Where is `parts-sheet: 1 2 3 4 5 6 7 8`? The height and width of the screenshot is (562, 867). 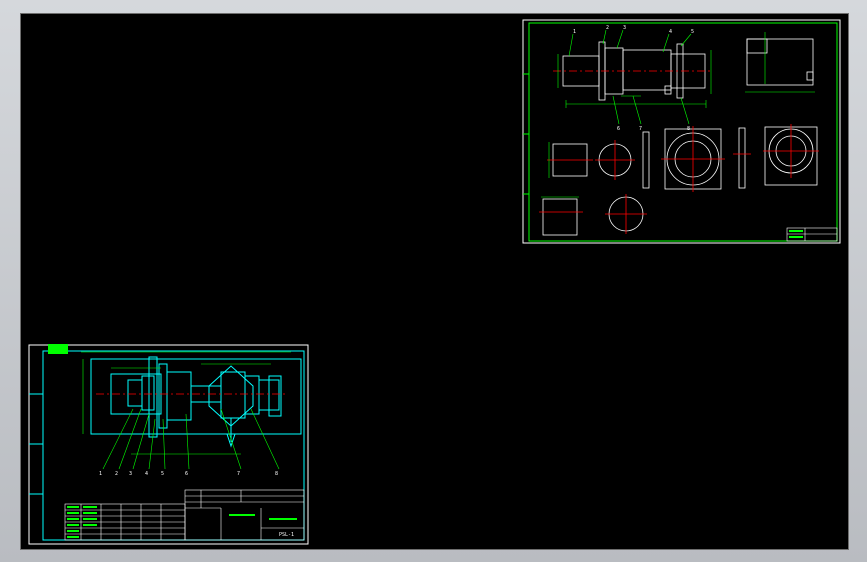
parts-sheet: 1 2 3 4 5 6 7 8 is located at coordinates (681, 131).